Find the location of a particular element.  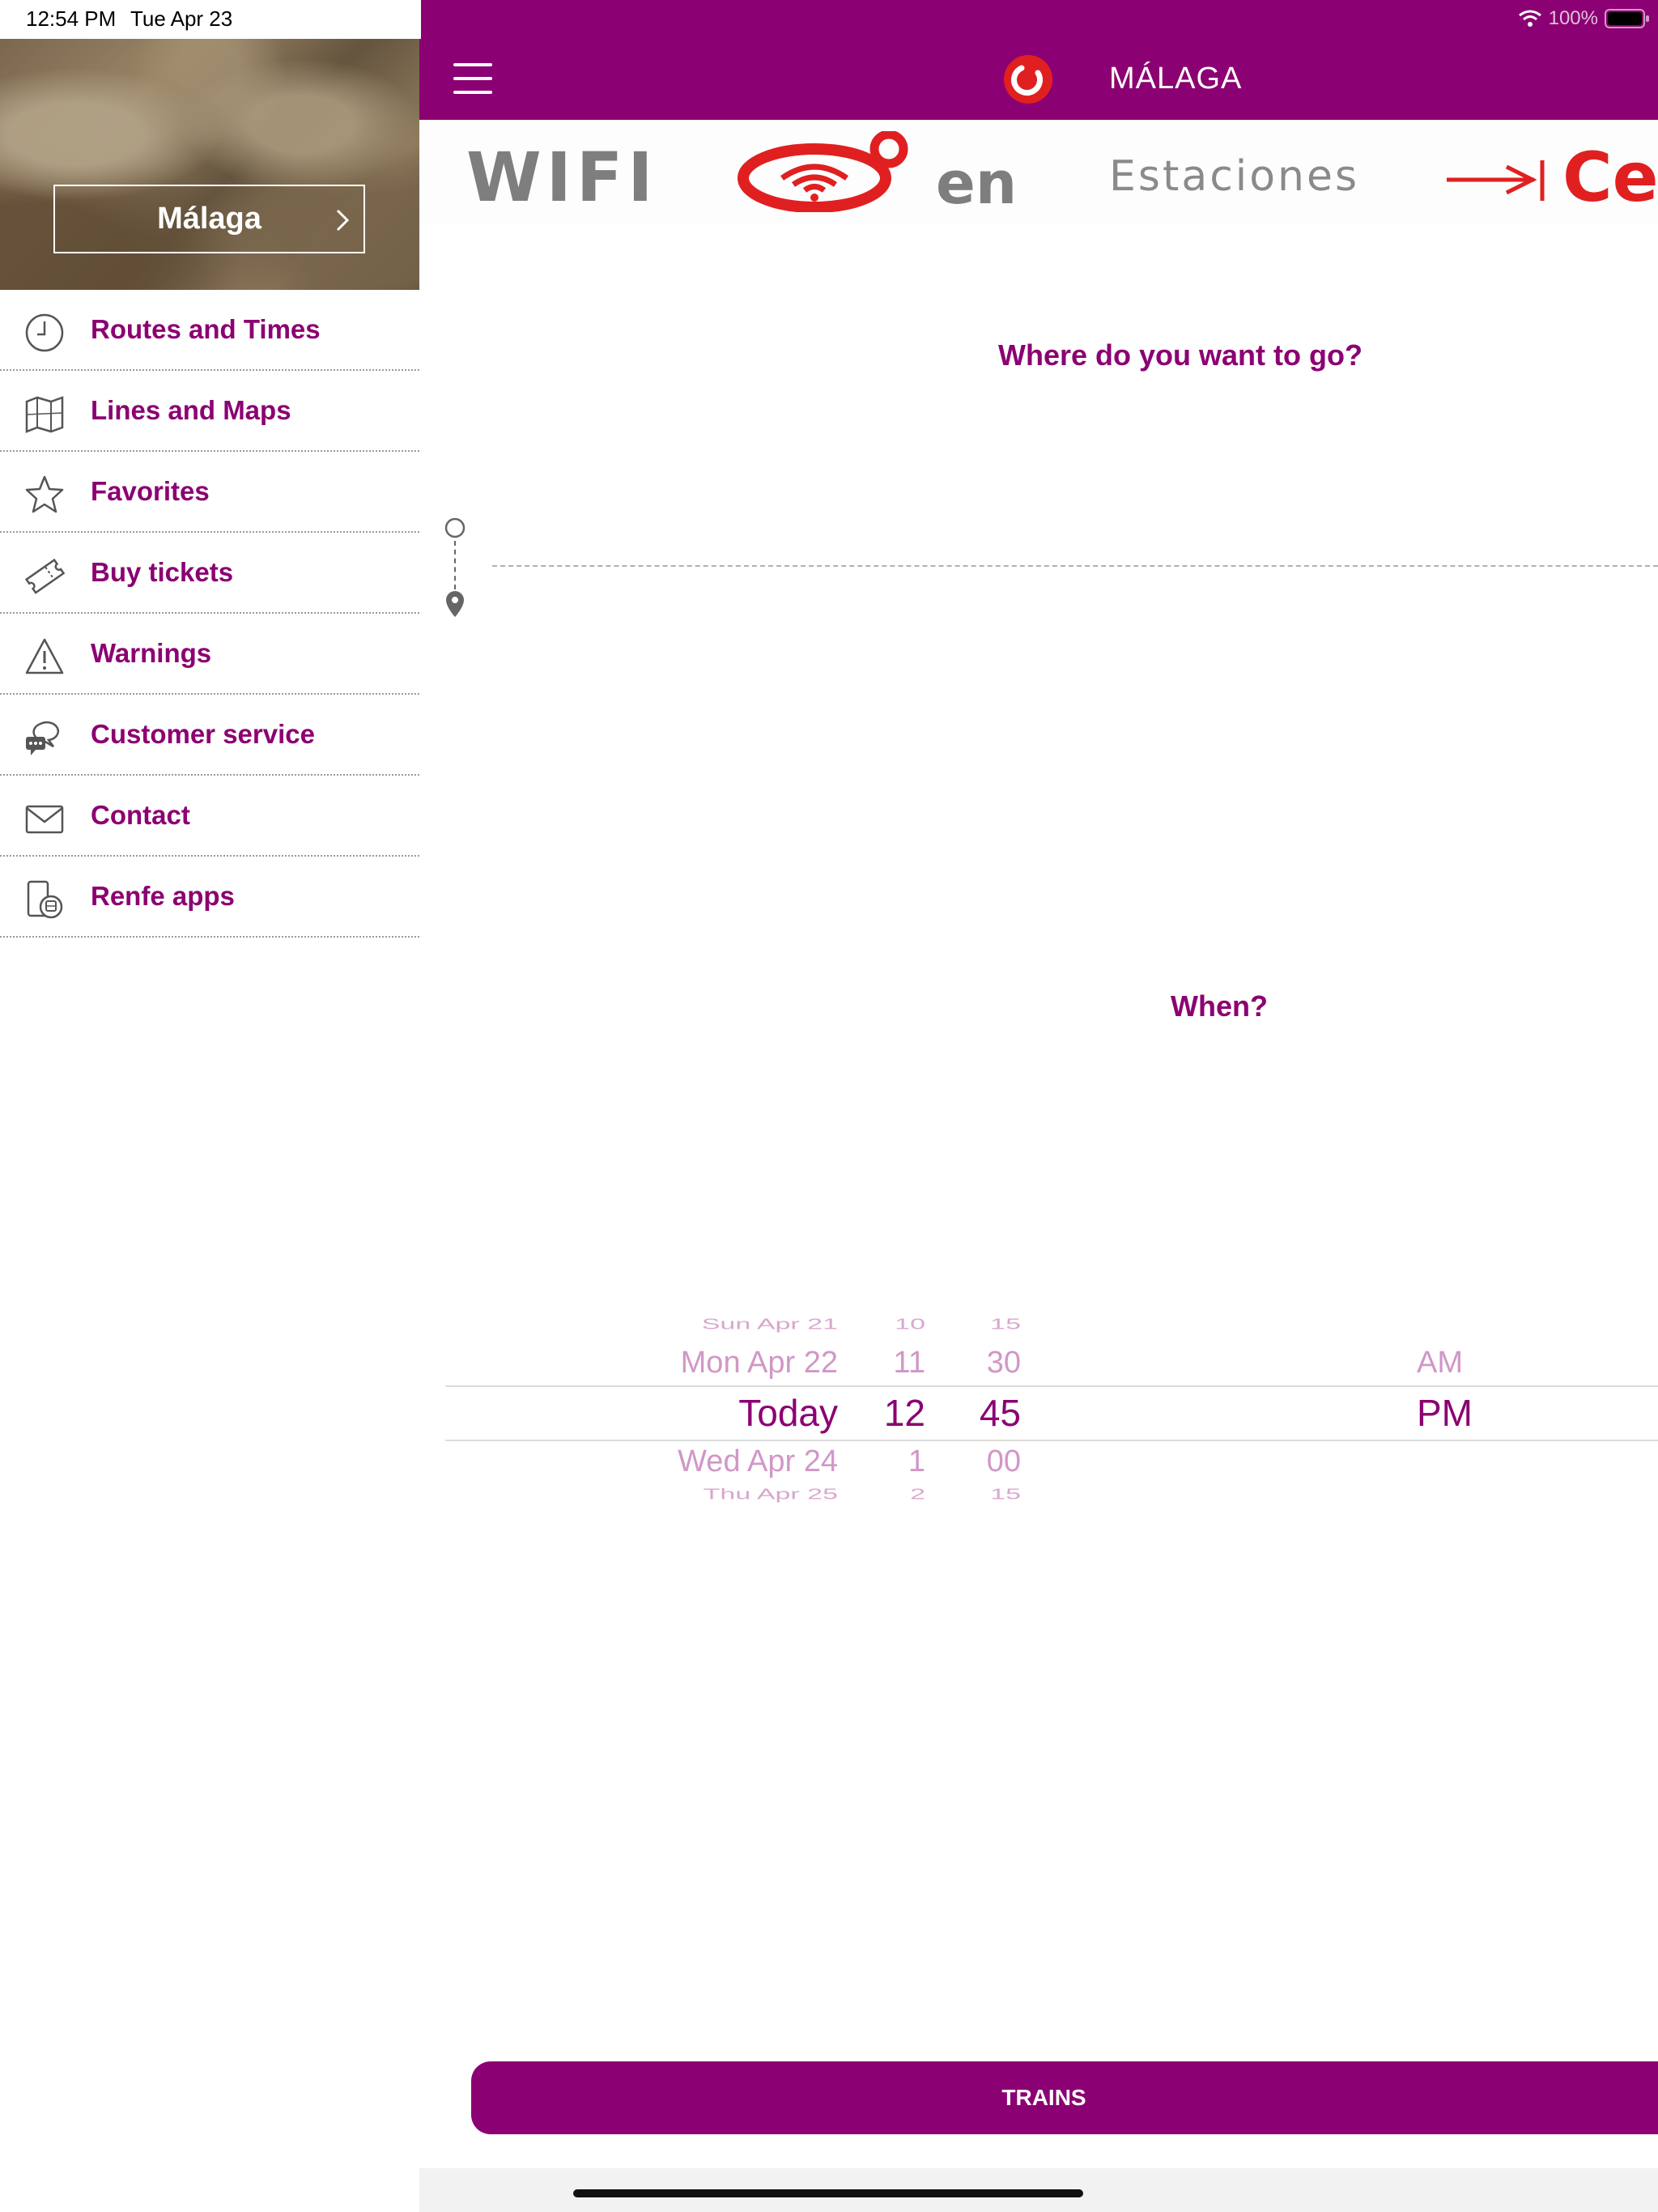

city-selector-button: Málaga is located at coordinates (209, 219).